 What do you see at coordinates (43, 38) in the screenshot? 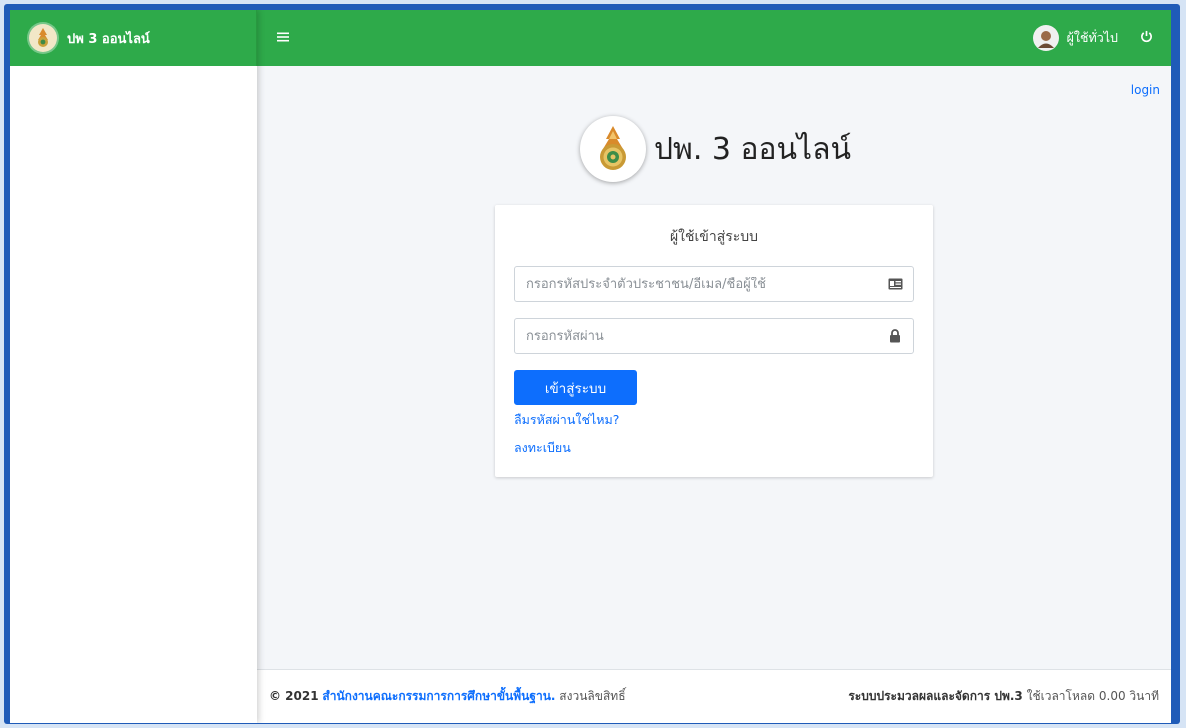
I see `seal-logo-icon` at bounding box center [43, 38].